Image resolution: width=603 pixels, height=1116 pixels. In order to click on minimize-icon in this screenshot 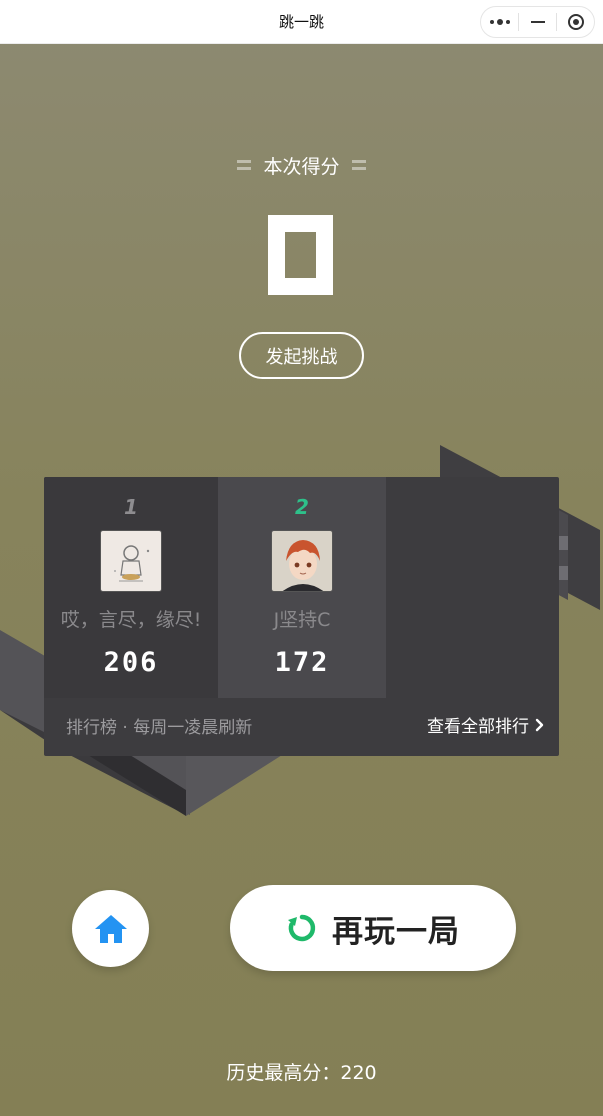, I will do `click(537, 22)`.